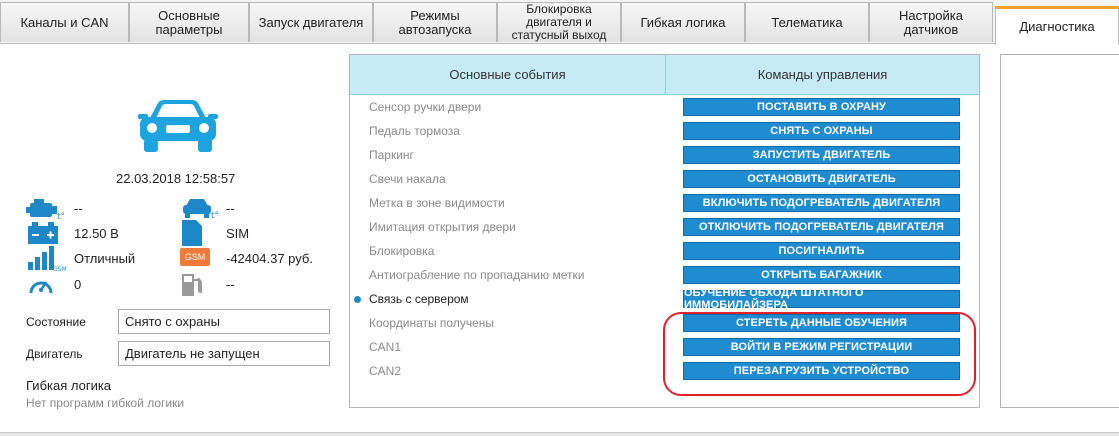 The image size is (1119, 436). I want to click on gsm-balance-icon: GSM, so click(195, 257).